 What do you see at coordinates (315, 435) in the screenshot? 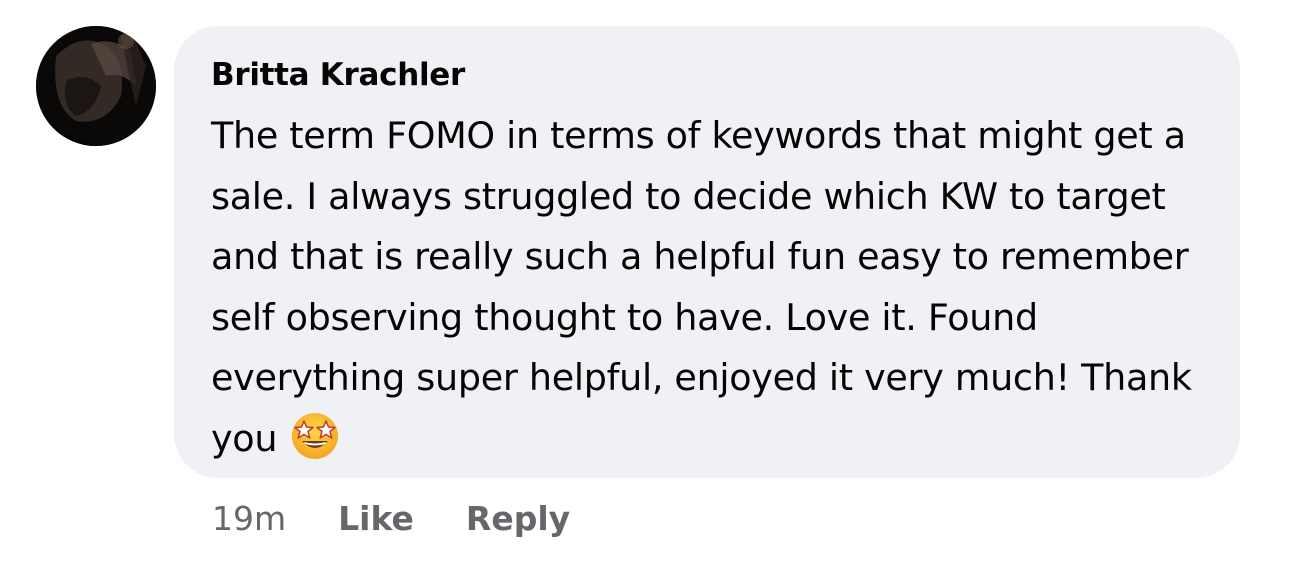
I see `star-struck-emoji-icon` at bounding box center [315, 435].